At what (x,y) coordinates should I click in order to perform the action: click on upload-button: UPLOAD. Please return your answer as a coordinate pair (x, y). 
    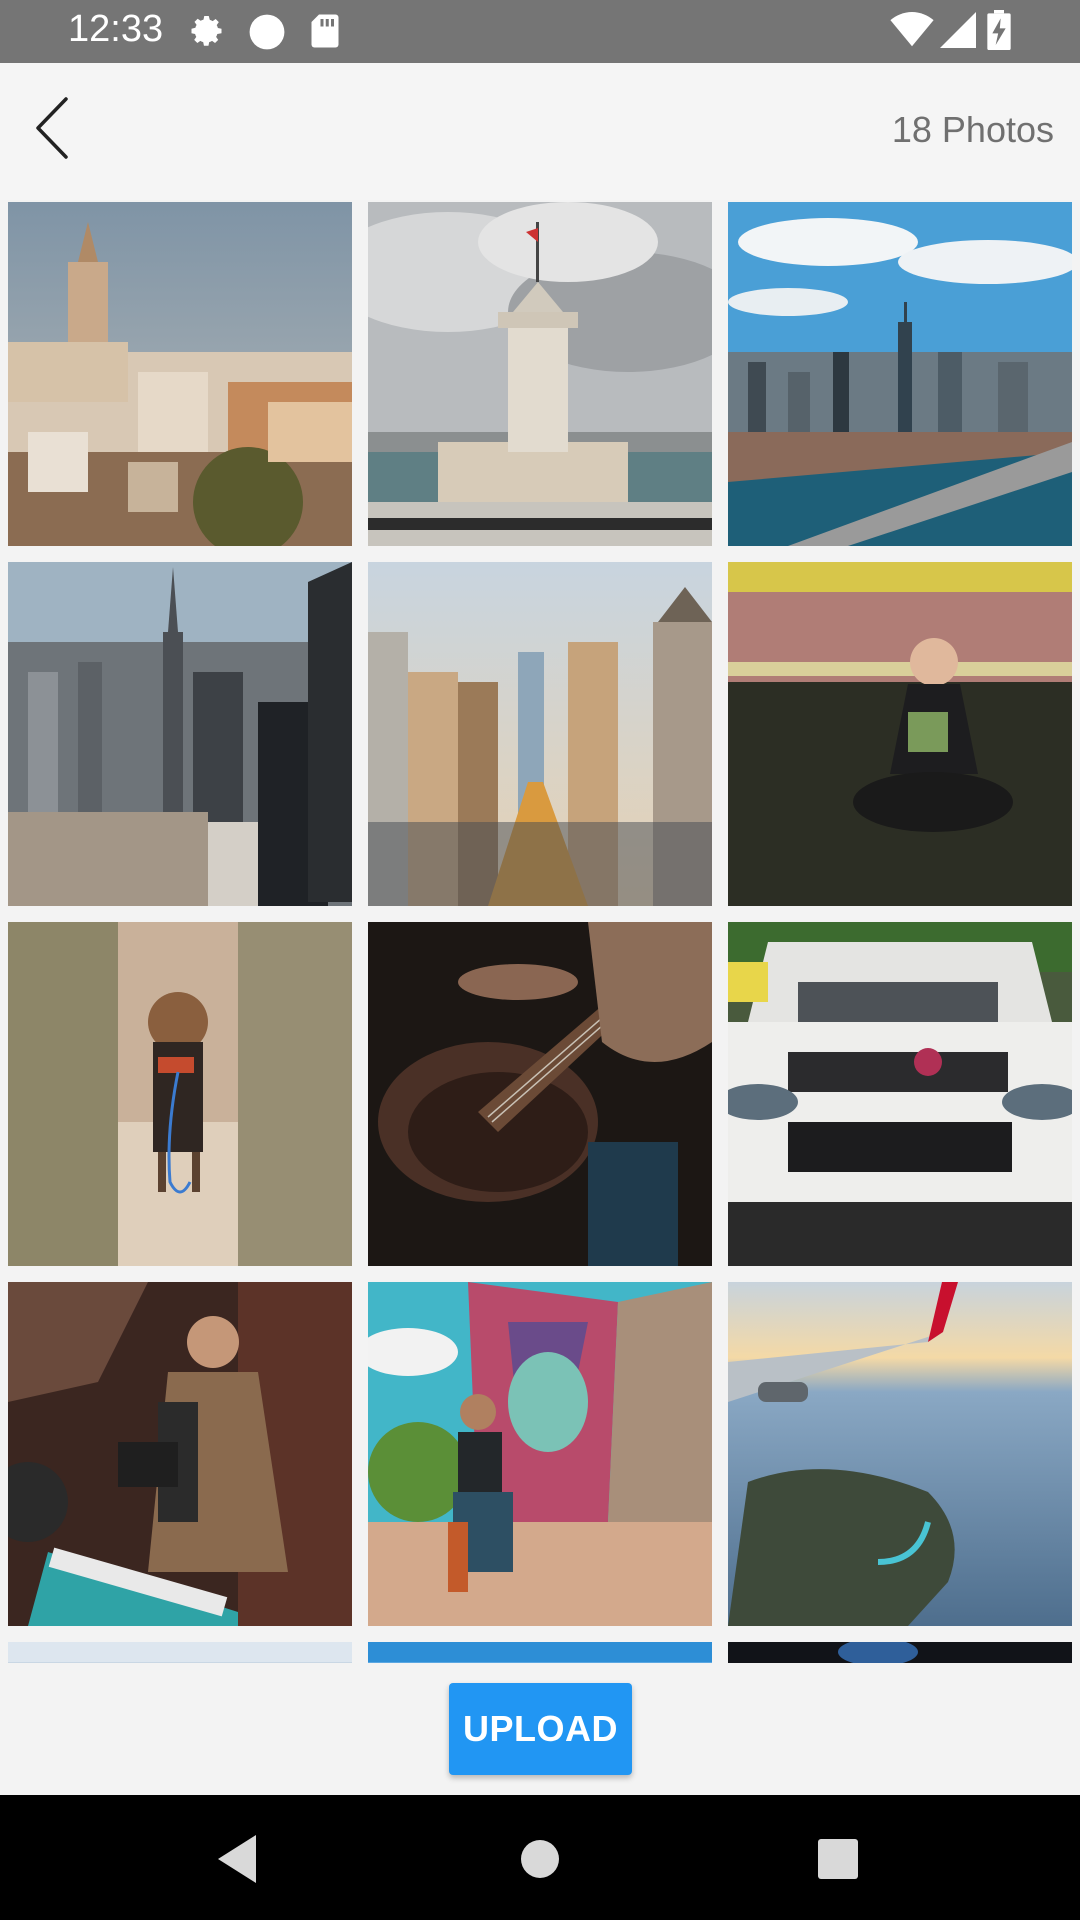
    Looking at the image, I should click on (540, 1729).